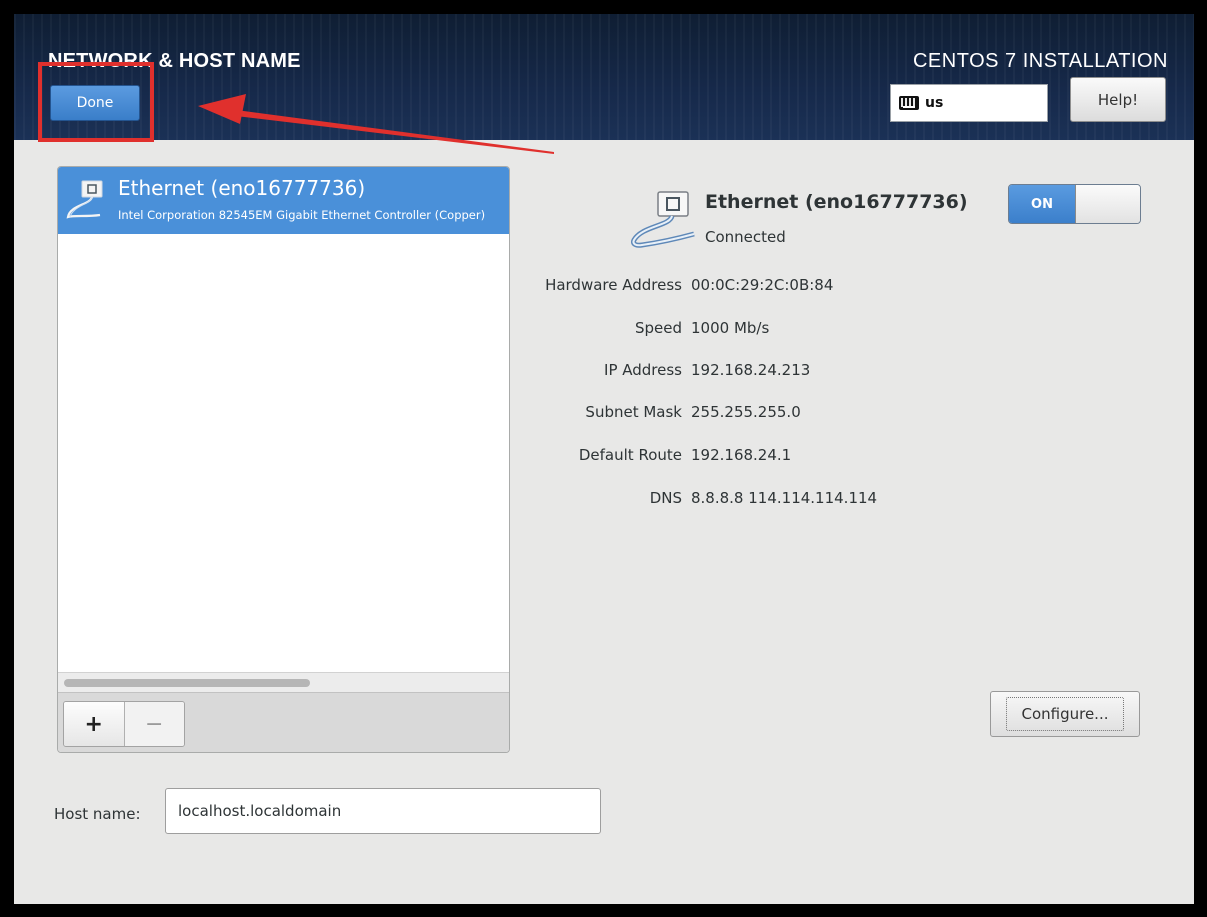  Describe the element at coordinates (1042, 204) in the screenshot. I see `toggle-on-label: ON` at that location.